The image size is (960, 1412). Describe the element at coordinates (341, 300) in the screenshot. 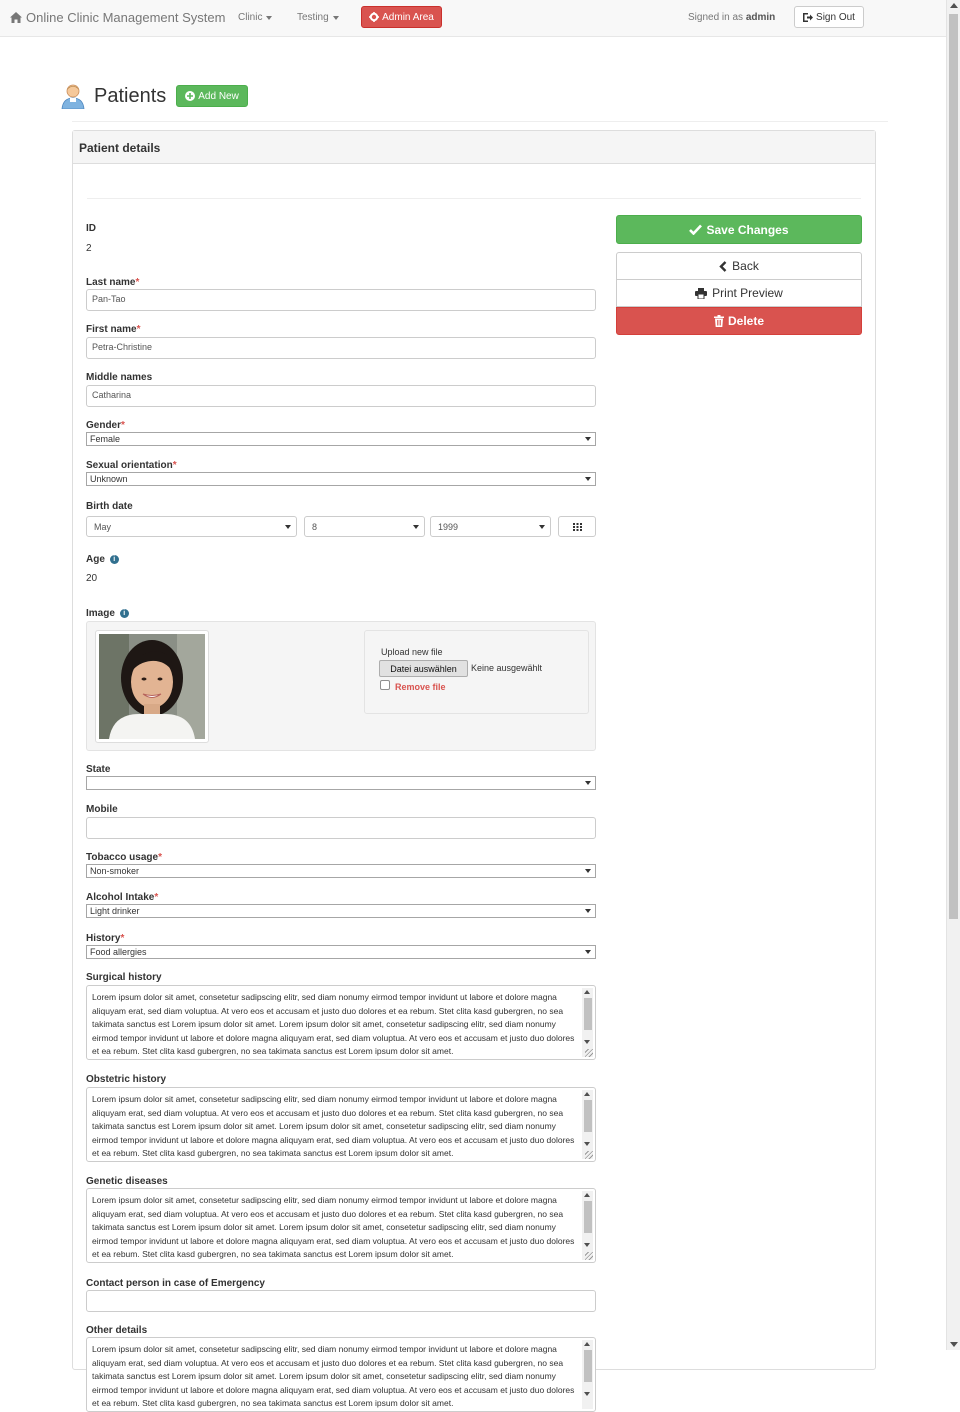

I see `last-name-input: Pan-Tao` at that location.